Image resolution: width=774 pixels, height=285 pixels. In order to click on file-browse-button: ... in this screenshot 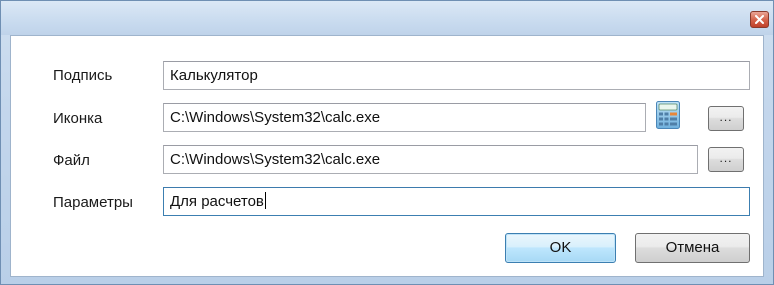, I will do `click(726, 159)`.